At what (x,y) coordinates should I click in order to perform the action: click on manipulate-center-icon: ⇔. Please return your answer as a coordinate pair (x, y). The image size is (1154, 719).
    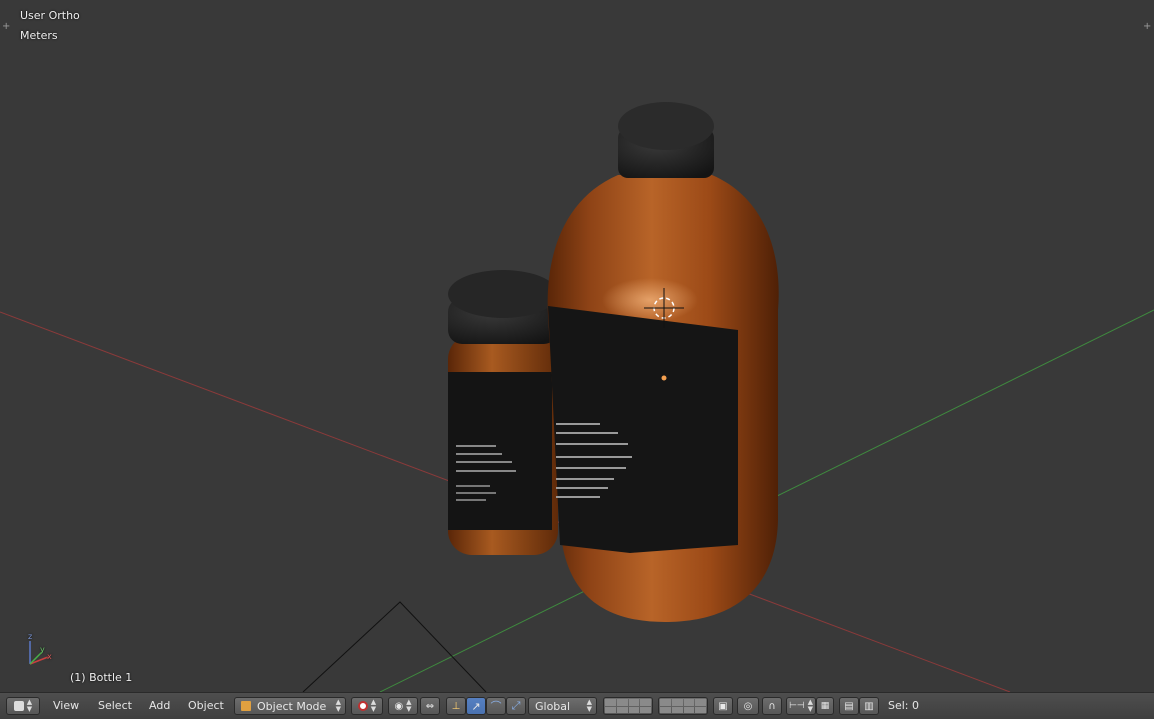
    Looking at the image, I should click on (430, 706).